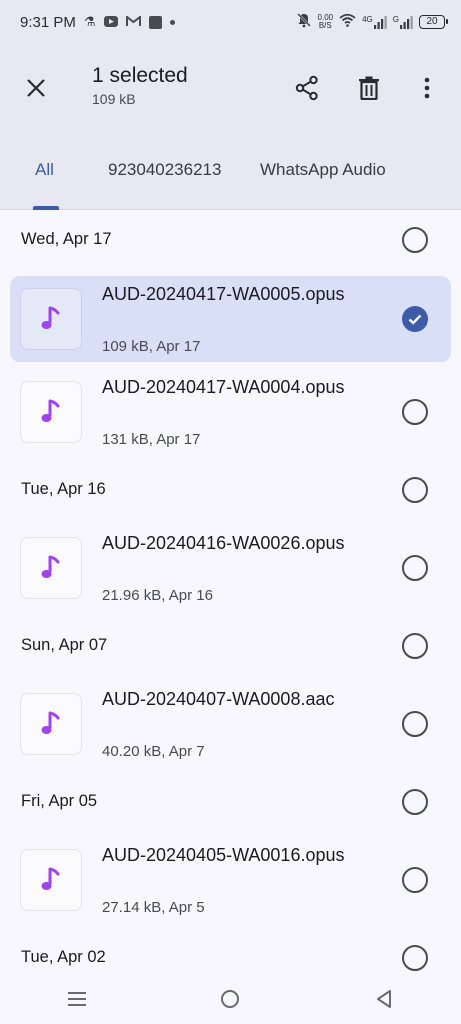 The width and height of the screenshot is (461, 1024). I want to click on app-notification-icon, so click(155, 22).